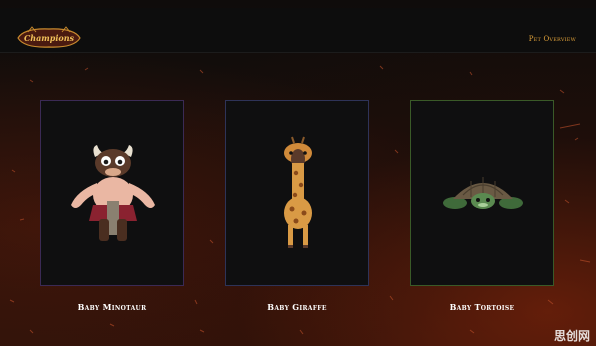 The image size is (596, 346). I want to click on pet-name-baby-minotaur: Baby Minotaur, so click(112, 307).